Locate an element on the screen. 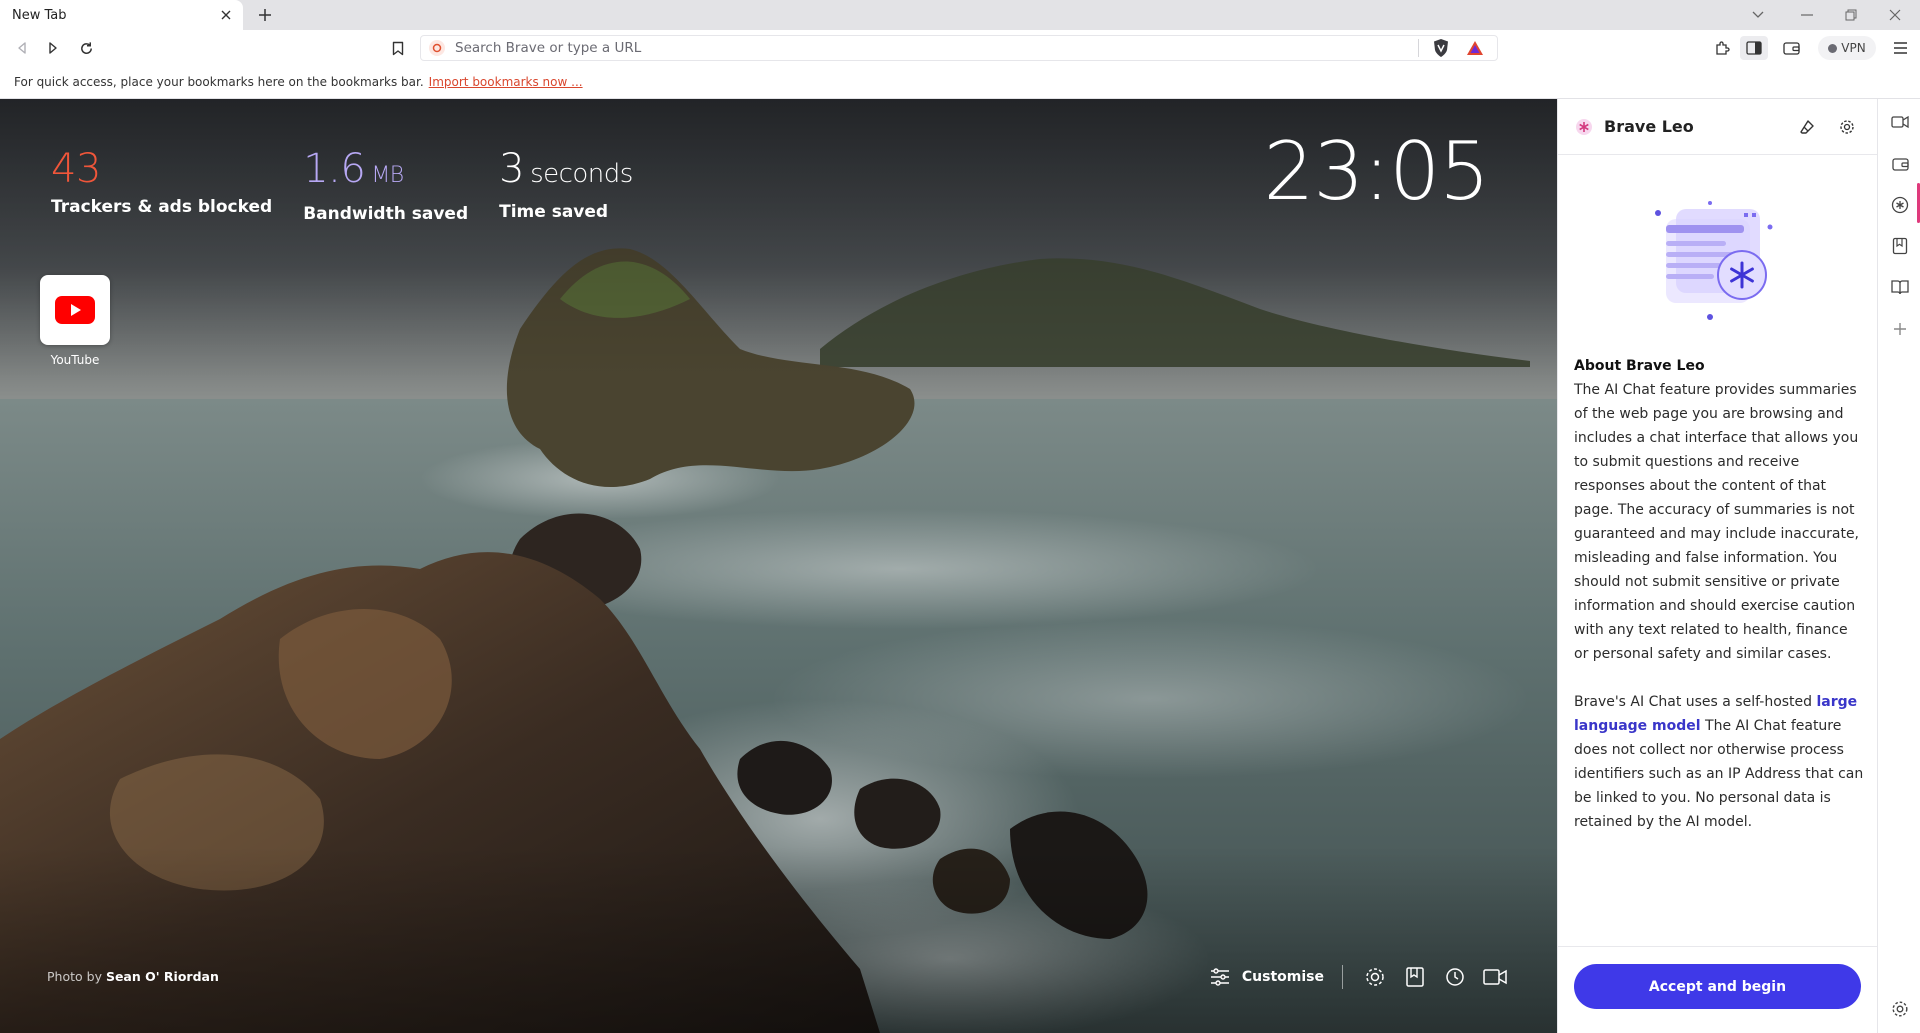 The height and width of the screenshot is (1033, 1920). close-window-button is located at coordinates (1895, 15).